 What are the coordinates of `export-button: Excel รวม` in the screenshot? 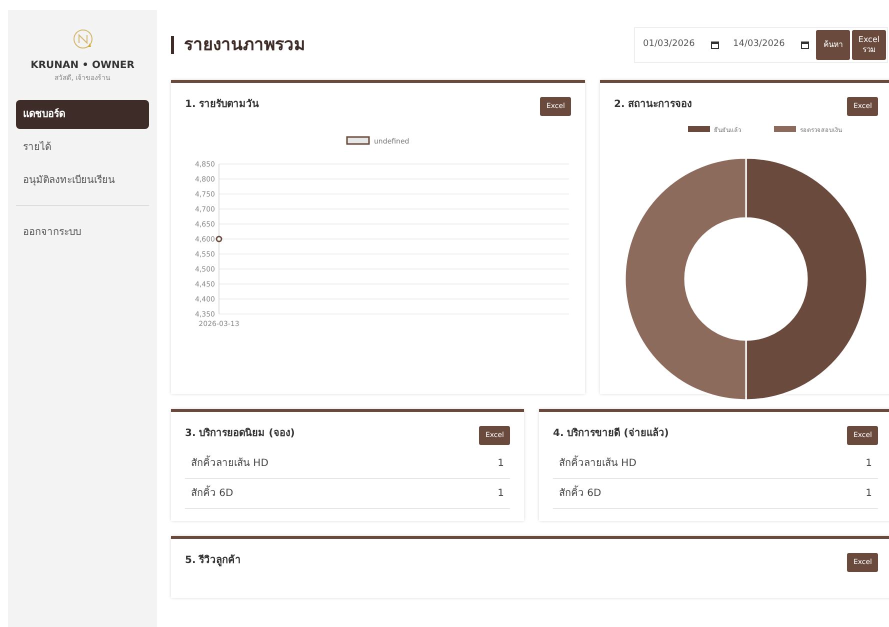 It's located at (869, 45).